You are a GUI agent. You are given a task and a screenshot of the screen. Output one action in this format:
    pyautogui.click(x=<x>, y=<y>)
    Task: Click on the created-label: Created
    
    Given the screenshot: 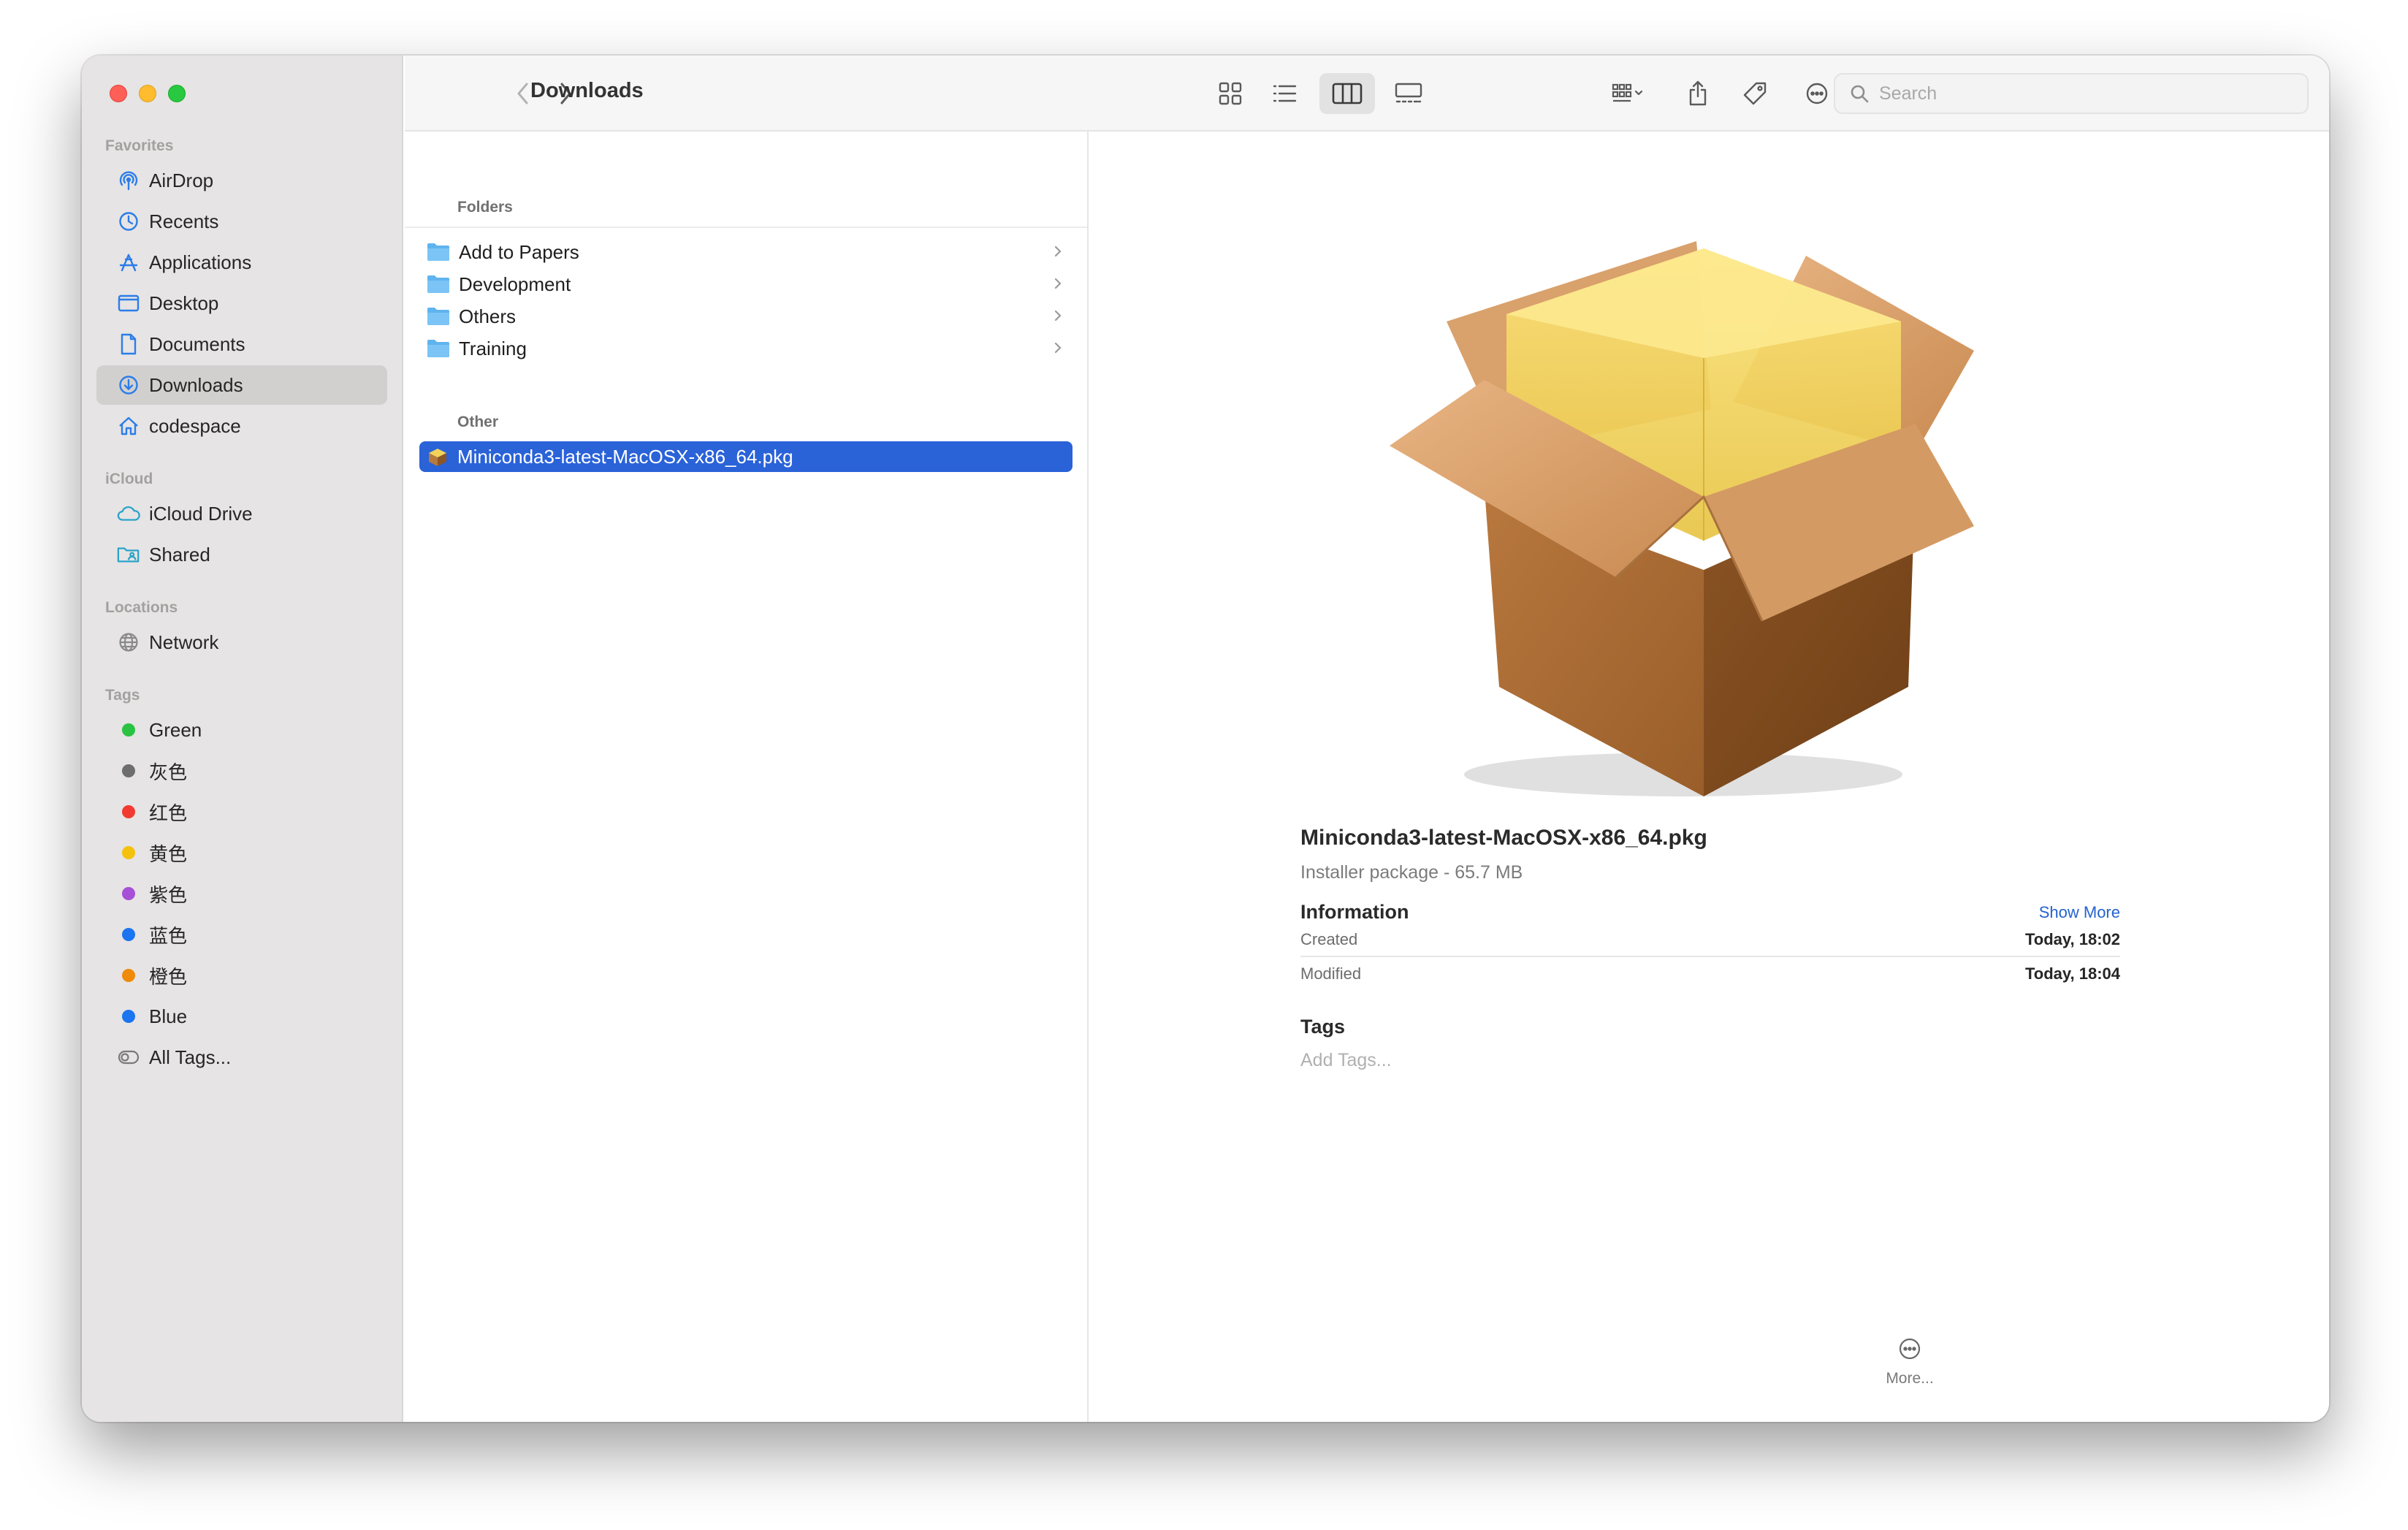 What is the action you would take?
    pyautogui.click(x=1329, y=939)
    